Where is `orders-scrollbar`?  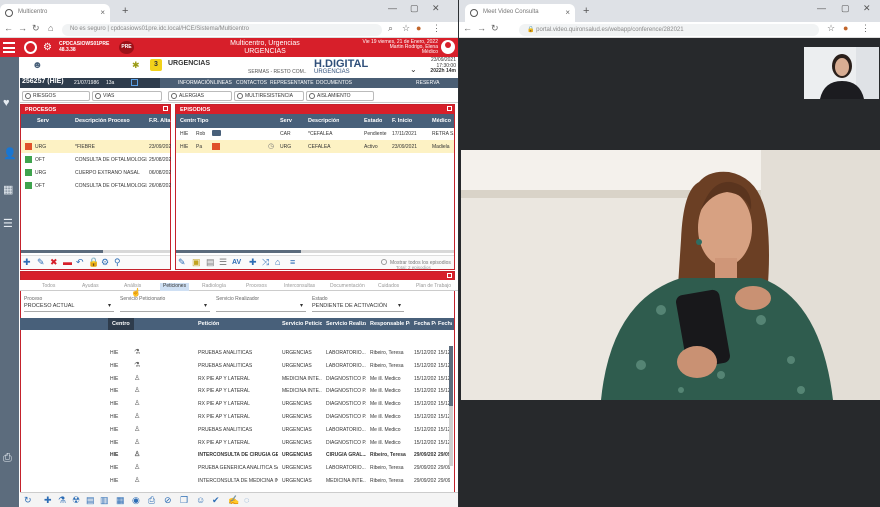 orders-scrollbar is located at coordinates (451, 406).